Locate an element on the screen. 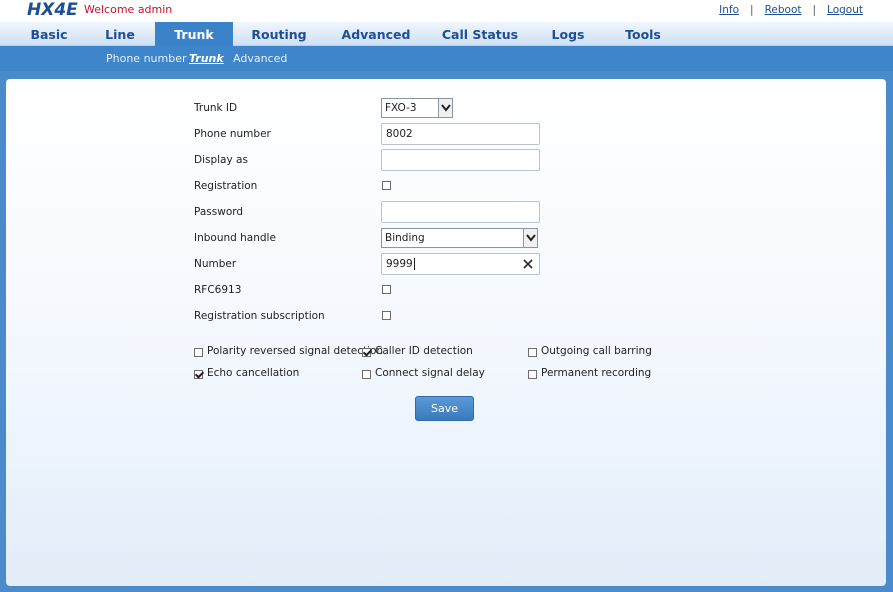 The height and width of the screenshot is (592, 893). text-caret is located at coordinates (414, 264).